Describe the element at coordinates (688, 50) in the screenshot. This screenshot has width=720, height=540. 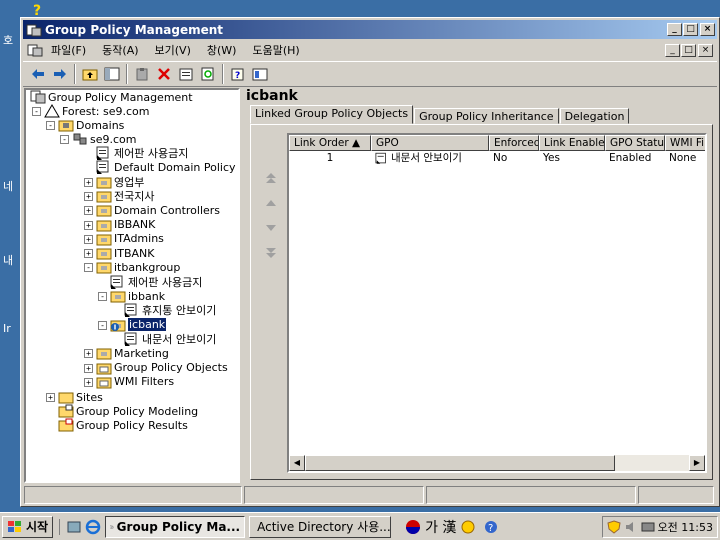
I see `mdi-restore-button: □` at that location.